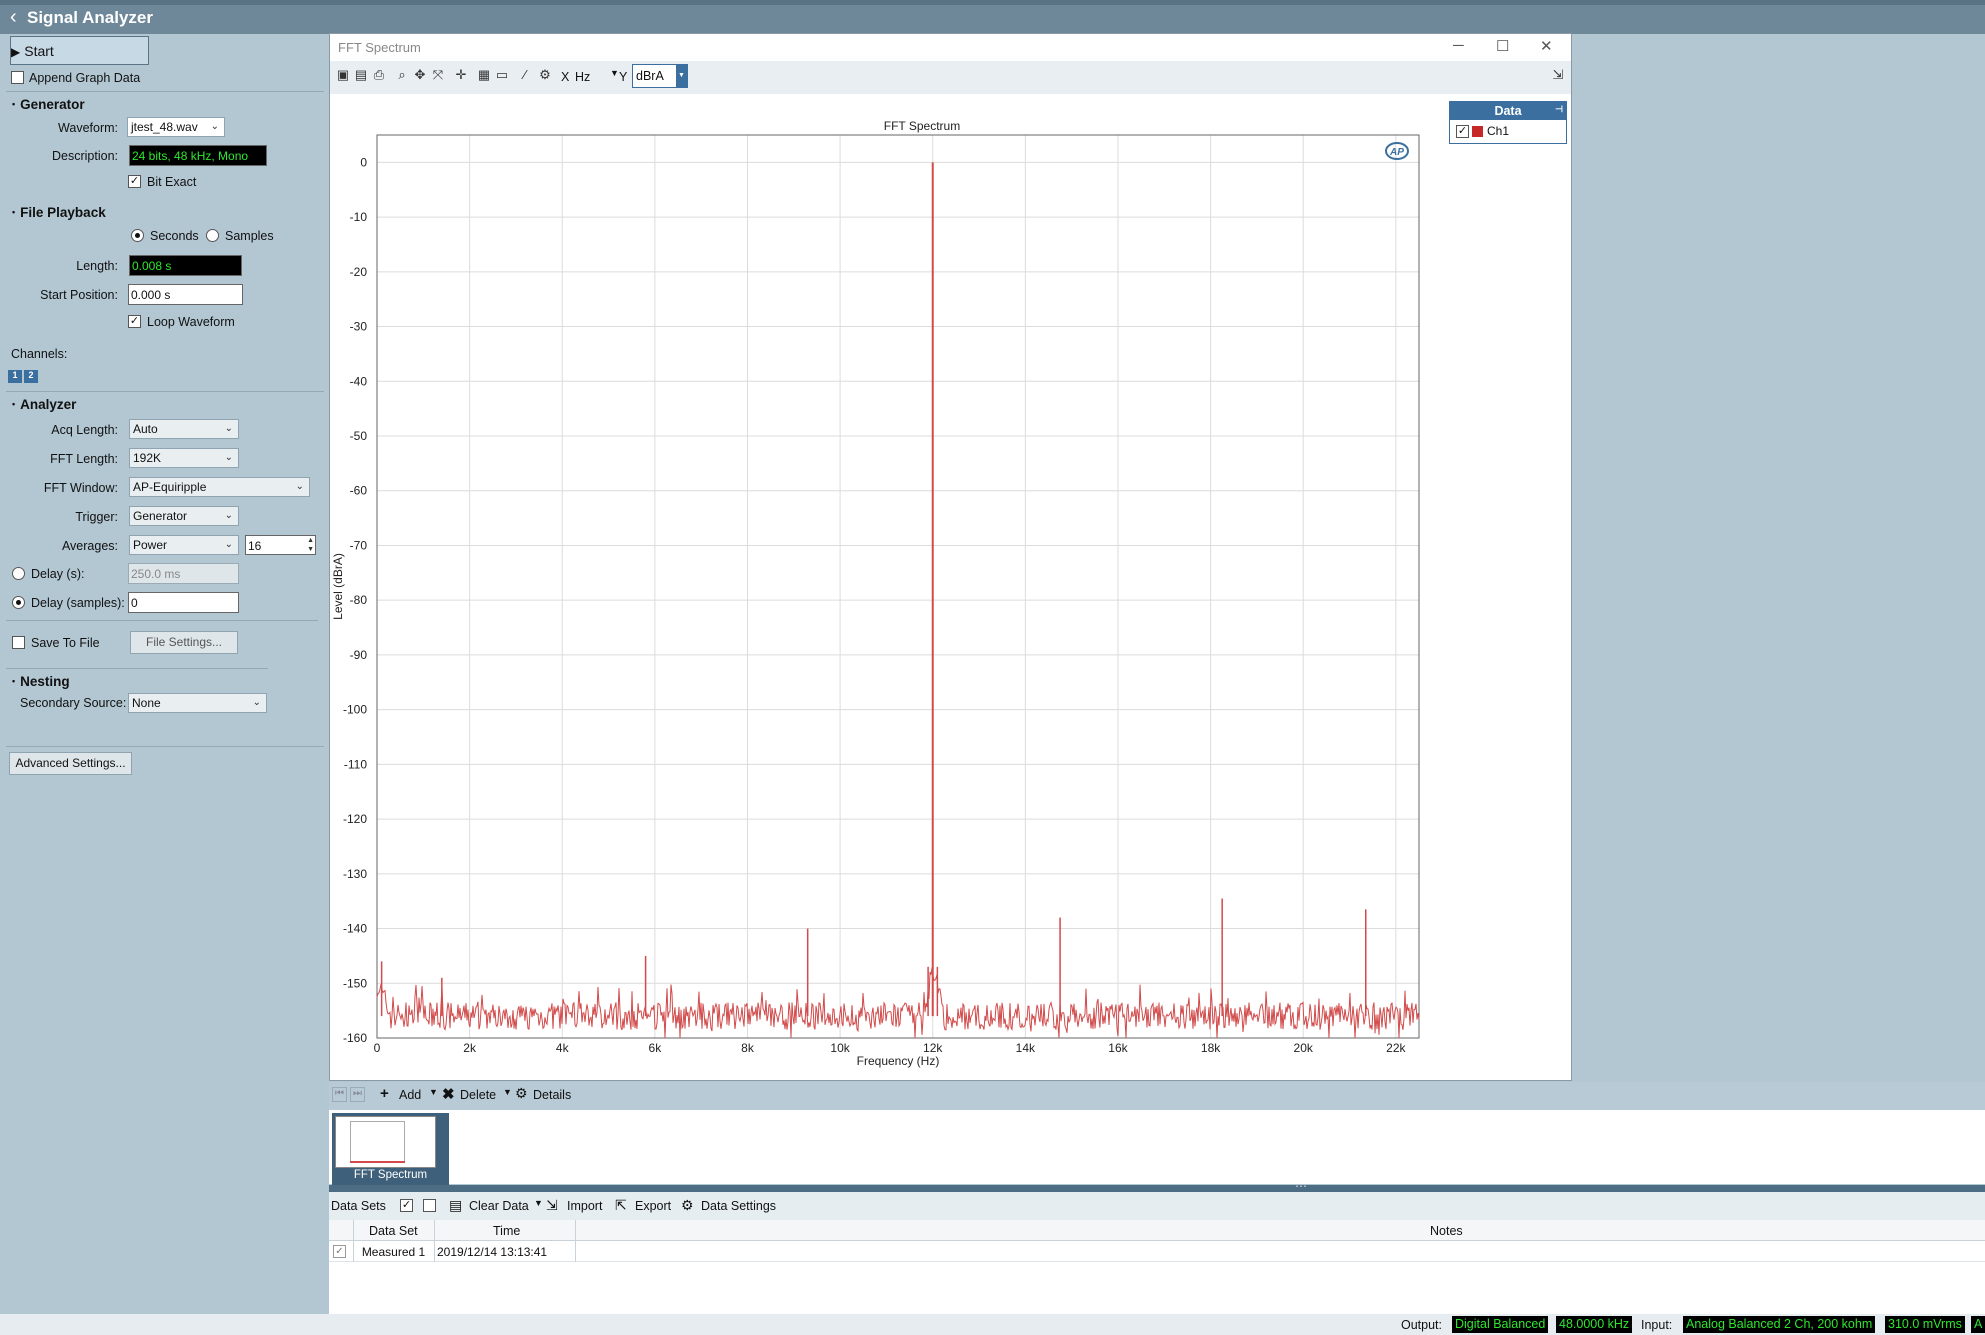 The height and width of the screenshot is (1335, 1985). Describe the element at coordinates (219, 487) in the screenshot. I see `fft-window-select: AP-Equiripple ⌄` at that location.